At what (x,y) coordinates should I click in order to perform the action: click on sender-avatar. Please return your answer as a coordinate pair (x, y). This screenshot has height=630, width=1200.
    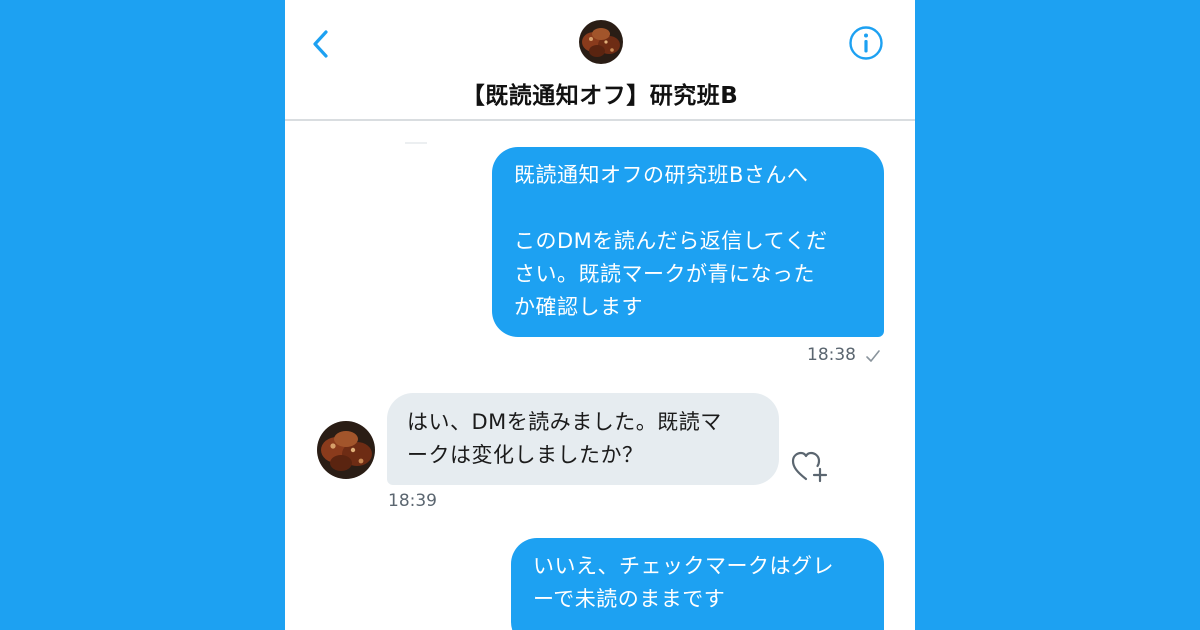
    Looking at the image, I should click on (346, 450).